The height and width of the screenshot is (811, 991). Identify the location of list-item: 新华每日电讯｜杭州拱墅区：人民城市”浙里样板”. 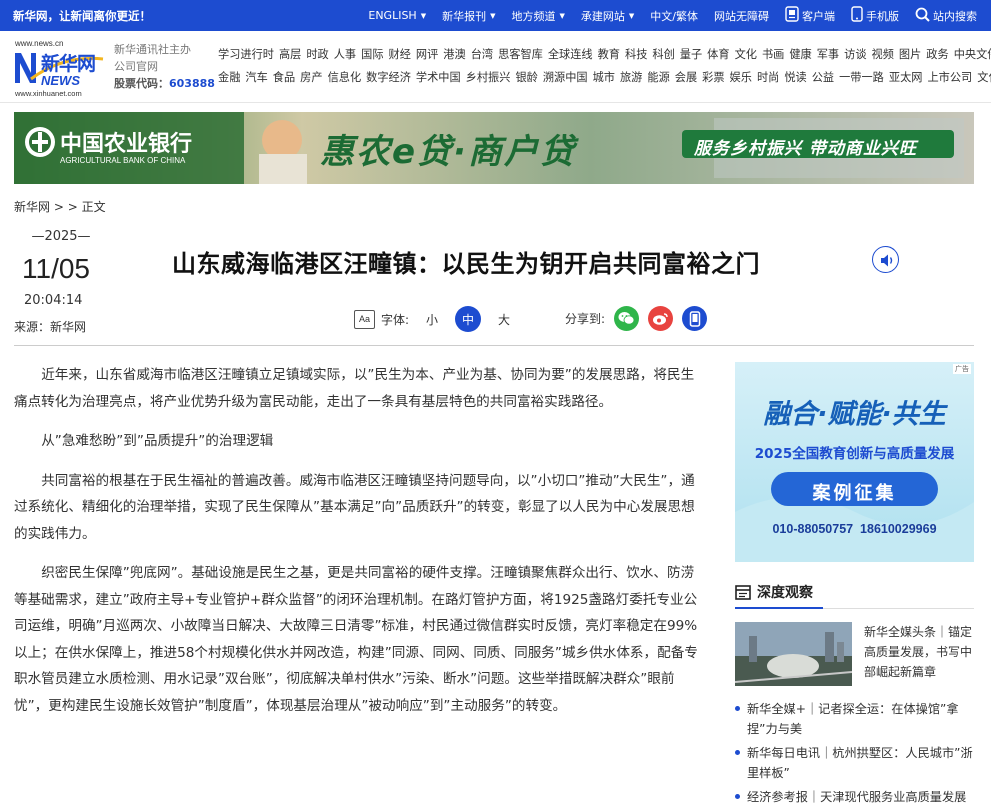
(854, 763).